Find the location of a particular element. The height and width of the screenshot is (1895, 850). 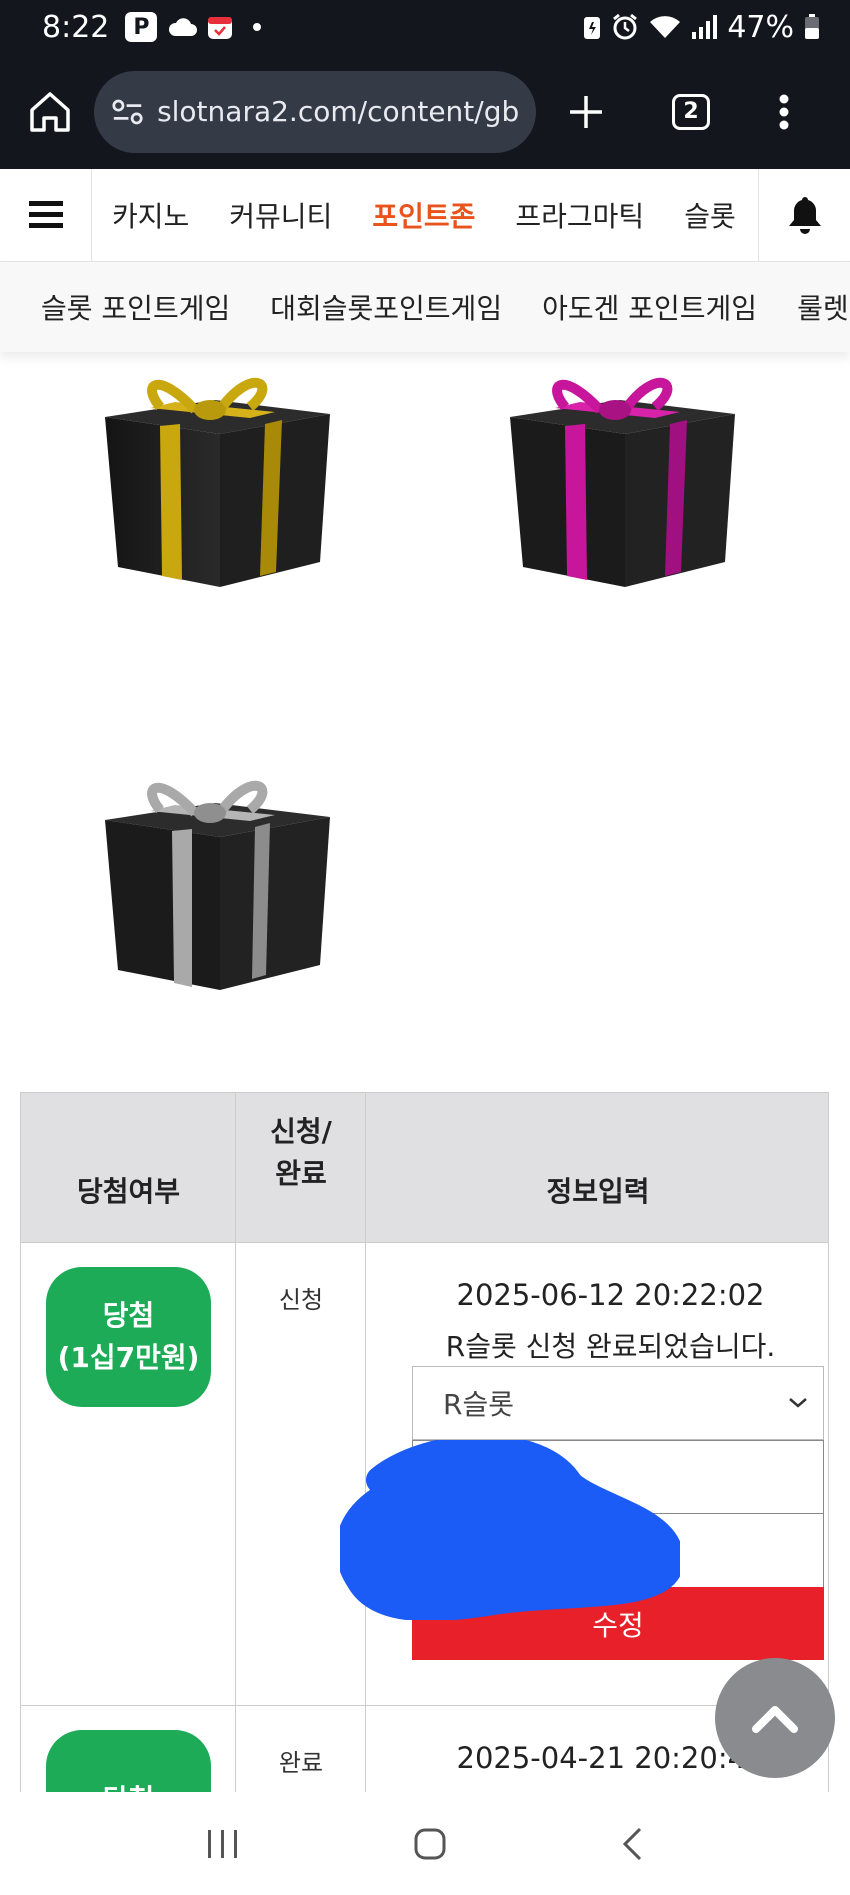

new-tab-button is located at coordinates (586, 112).